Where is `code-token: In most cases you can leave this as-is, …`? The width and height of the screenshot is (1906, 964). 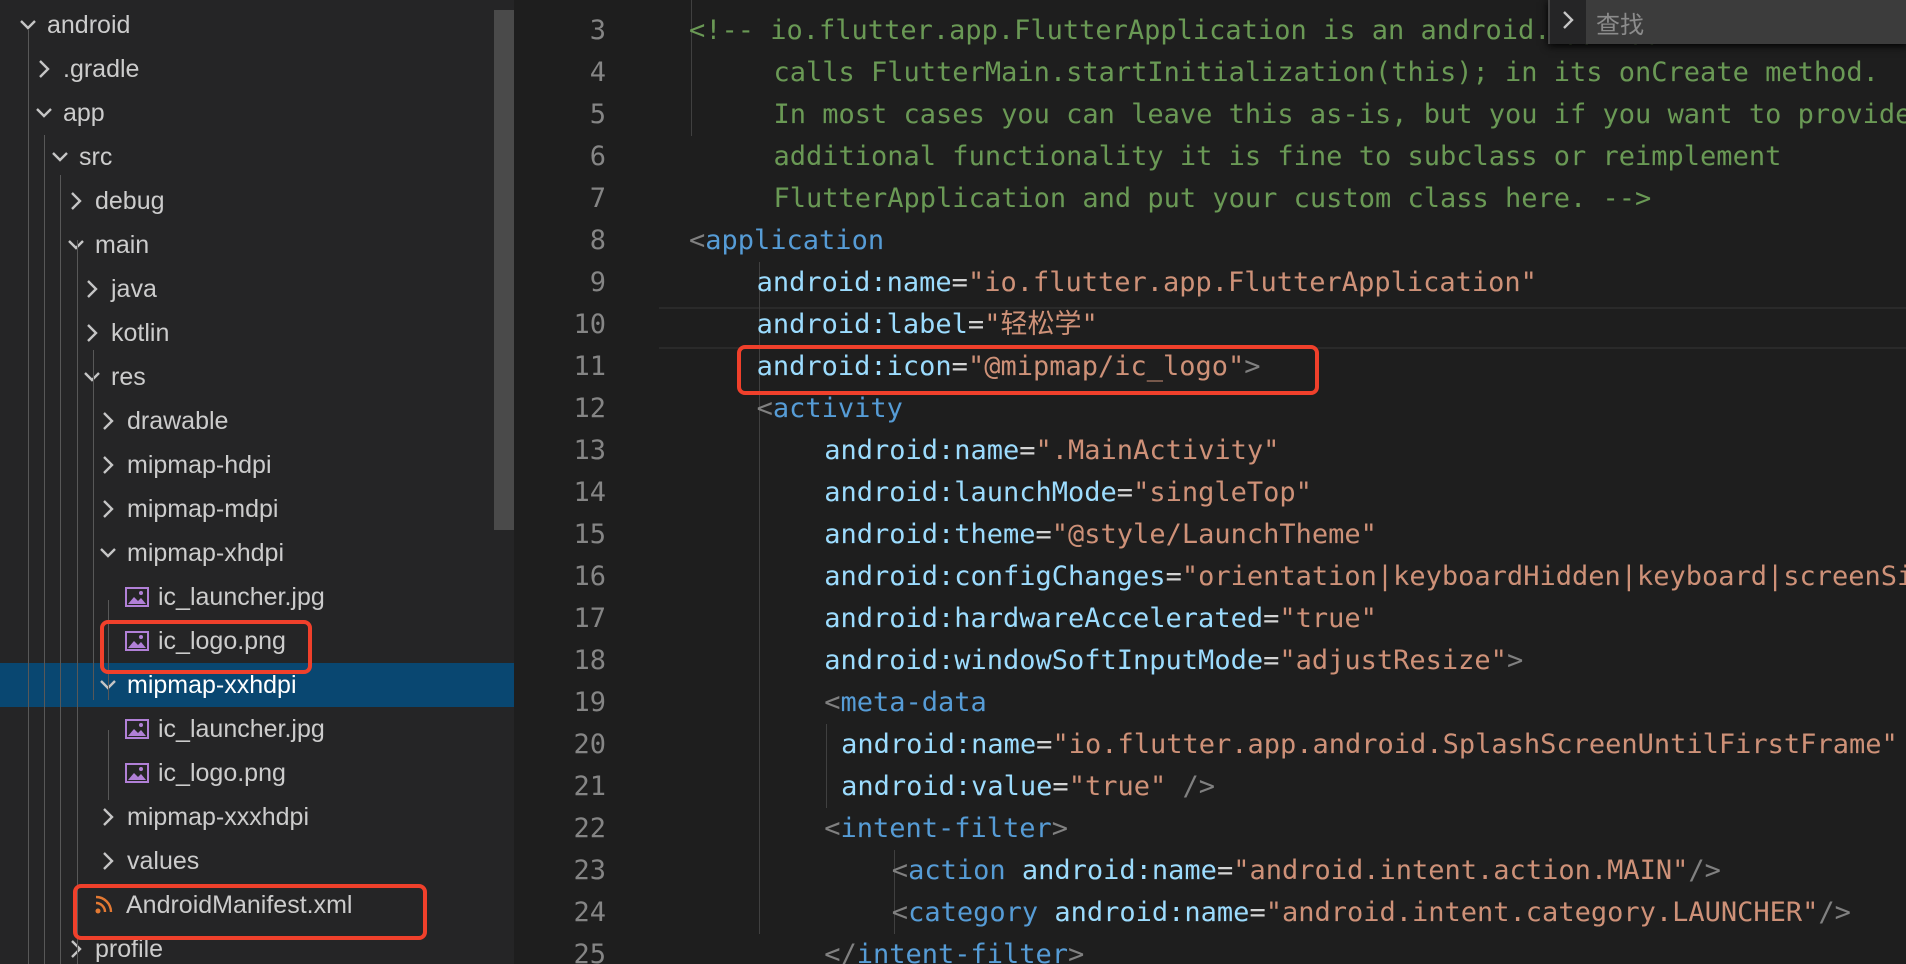
code-token: In most cases you can leave this as-is, … is located at coordinates (1339, 114).